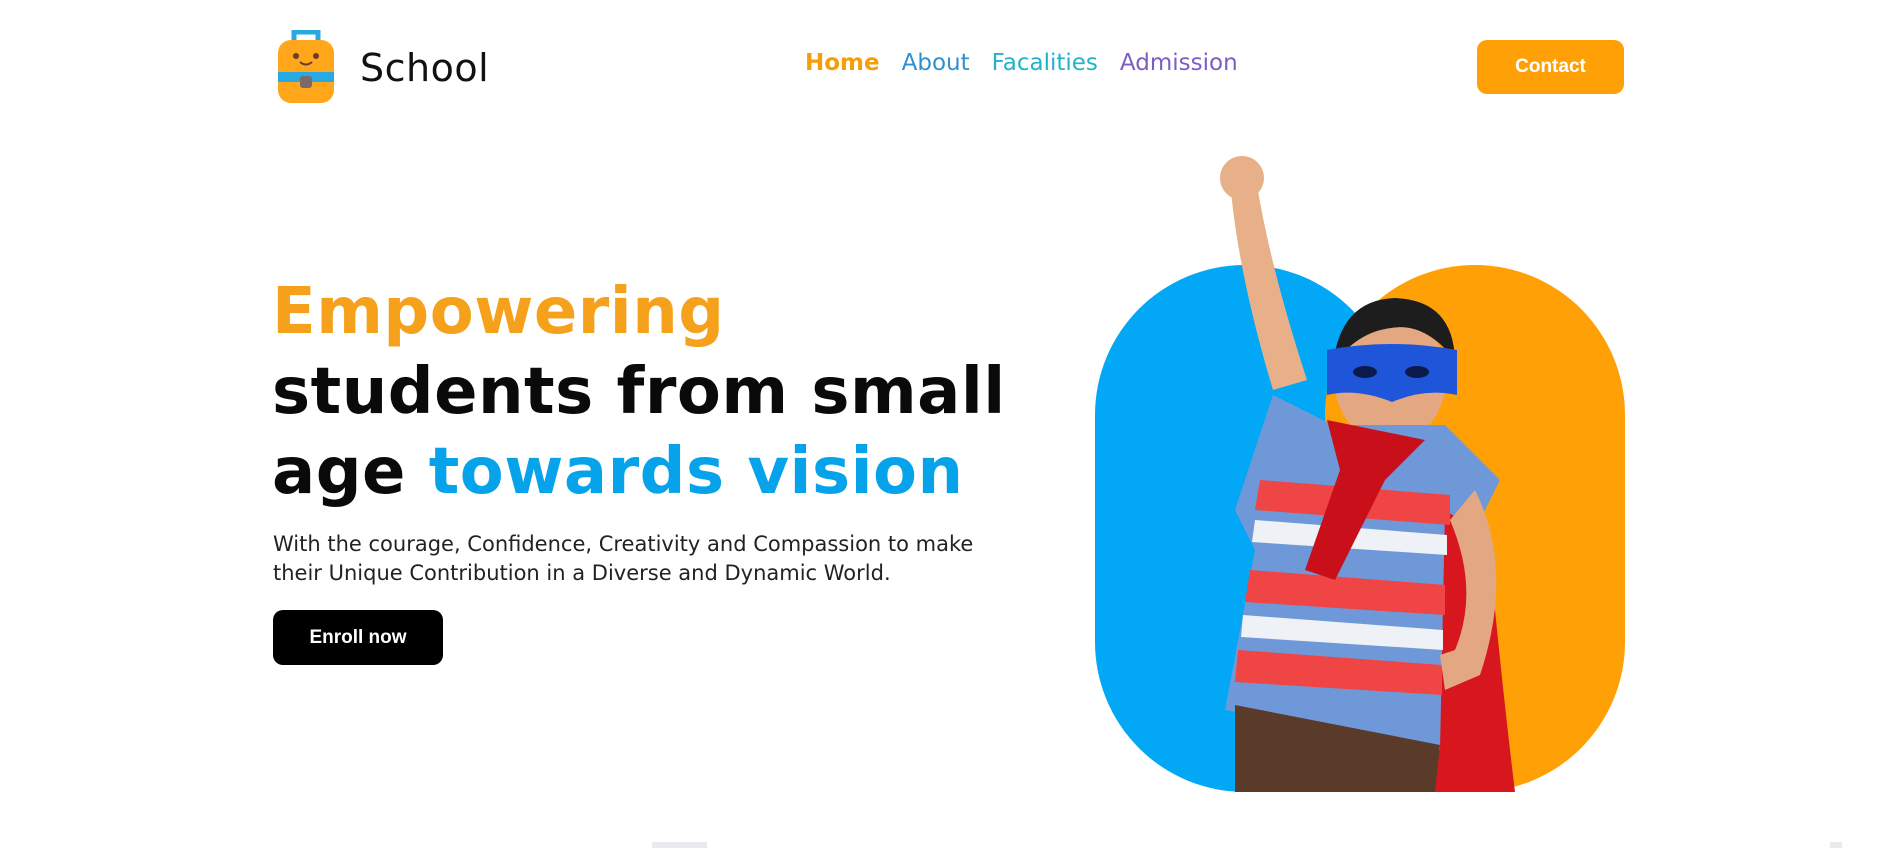 The image size is (1882, 848). What do you see at coordinates (306, 66) in the screenshot?
I see `backpack-icon` at bounding box center [306, 66].